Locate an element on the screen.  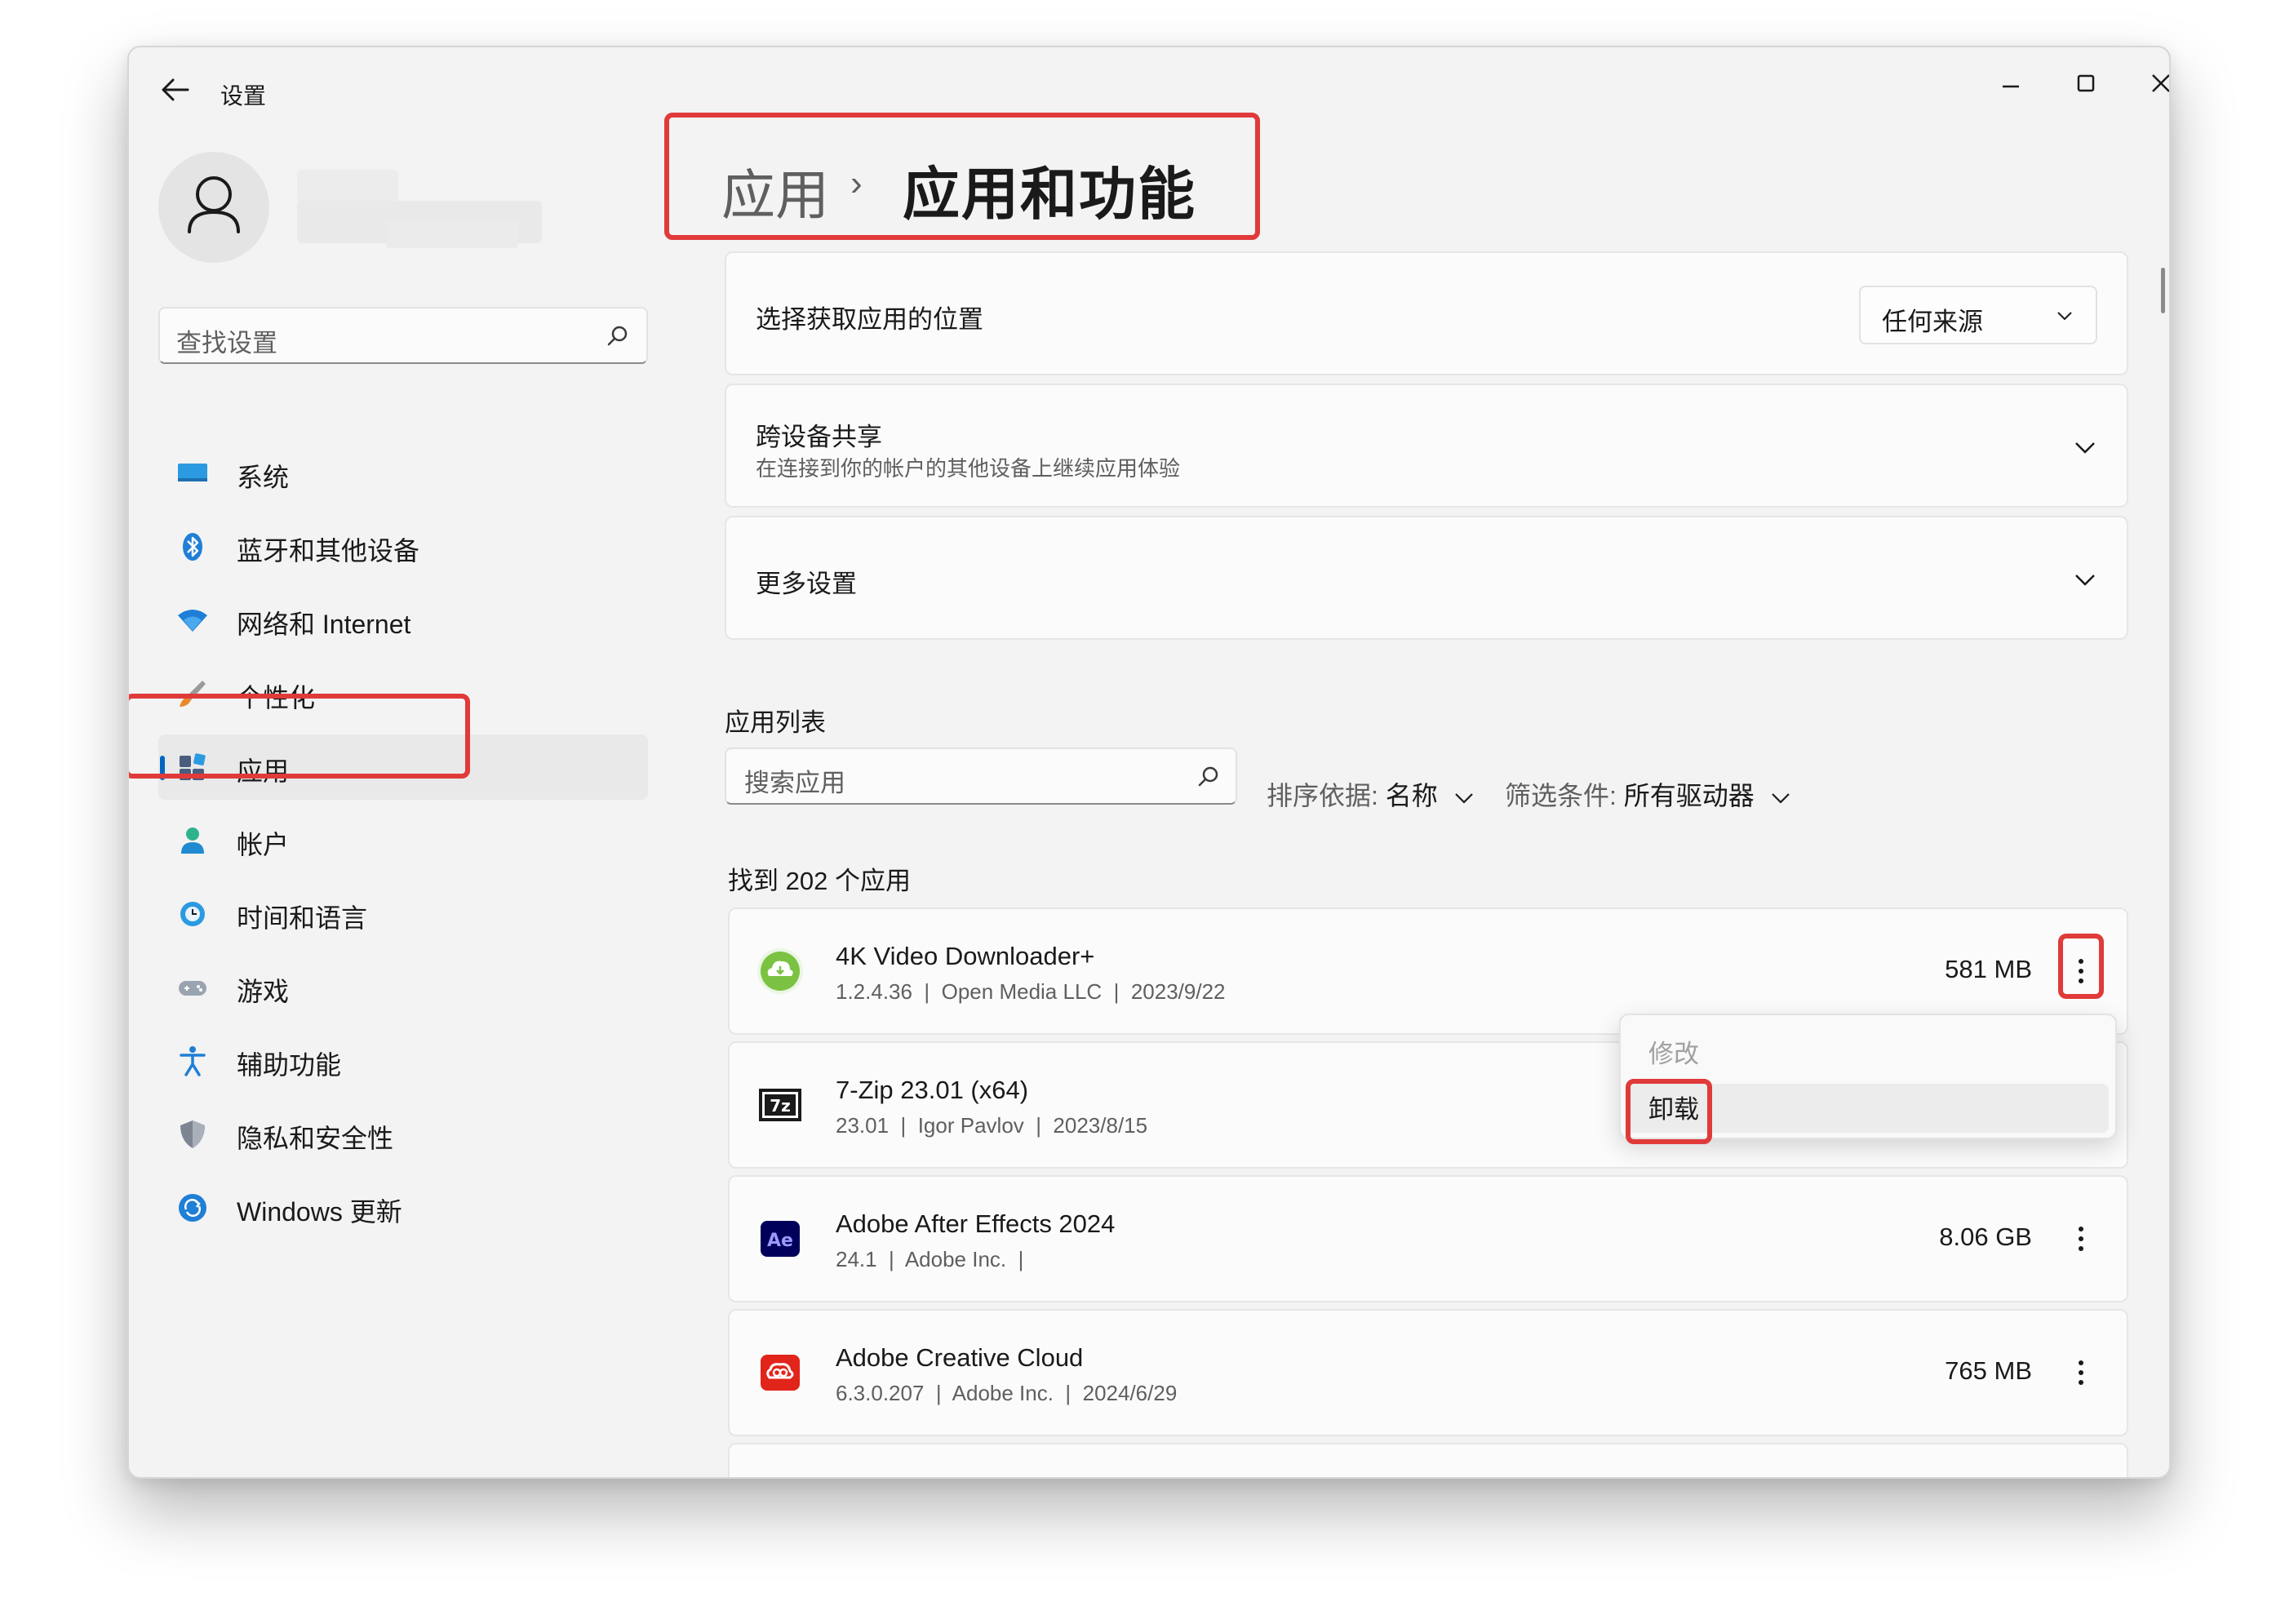
7zip-icon: 7z is located at coordinates (780, 1105).